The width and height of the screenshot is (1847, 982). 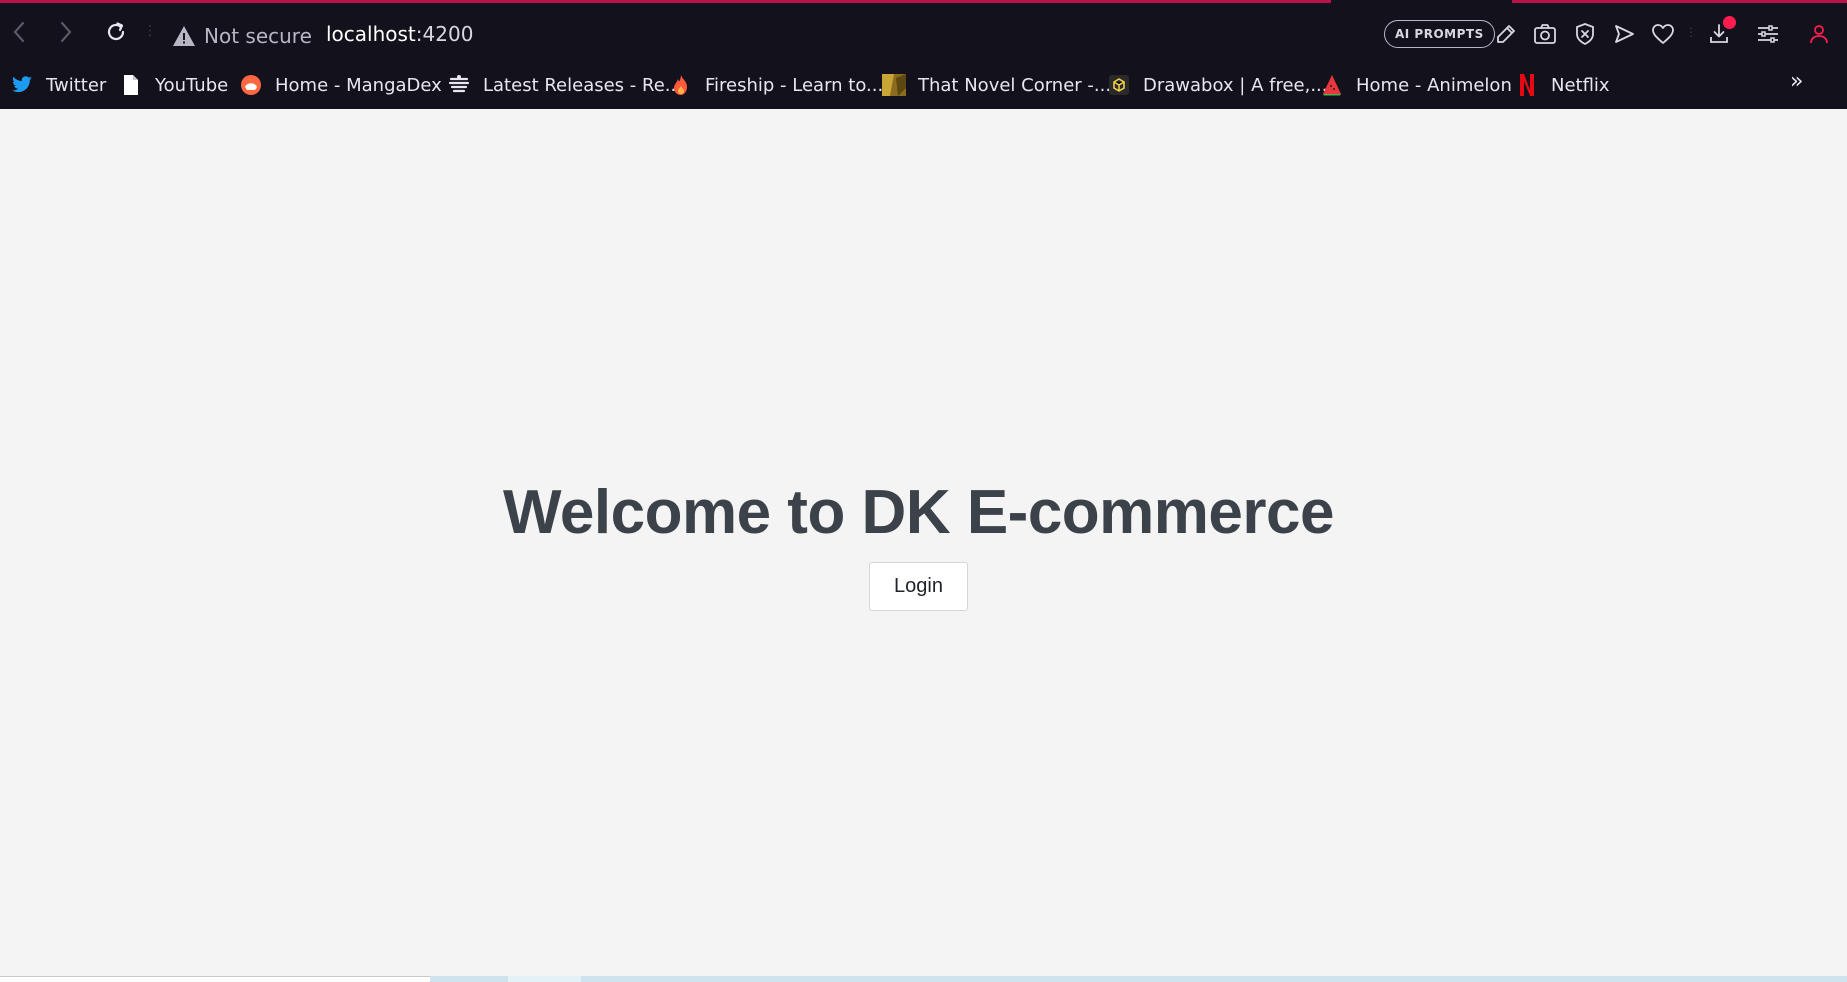 I want to click on ai-prompts-button: AI PROMPTS, so click(x=1439, y=34).